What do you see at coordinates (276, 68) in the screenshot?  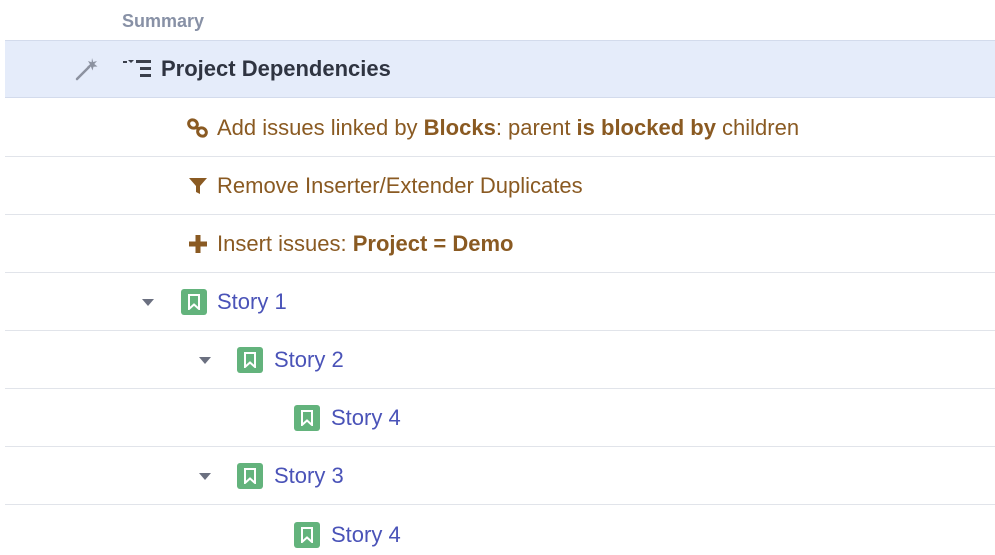 I see `structure-title: Project Dependencies` at bounding box center [276, 68].